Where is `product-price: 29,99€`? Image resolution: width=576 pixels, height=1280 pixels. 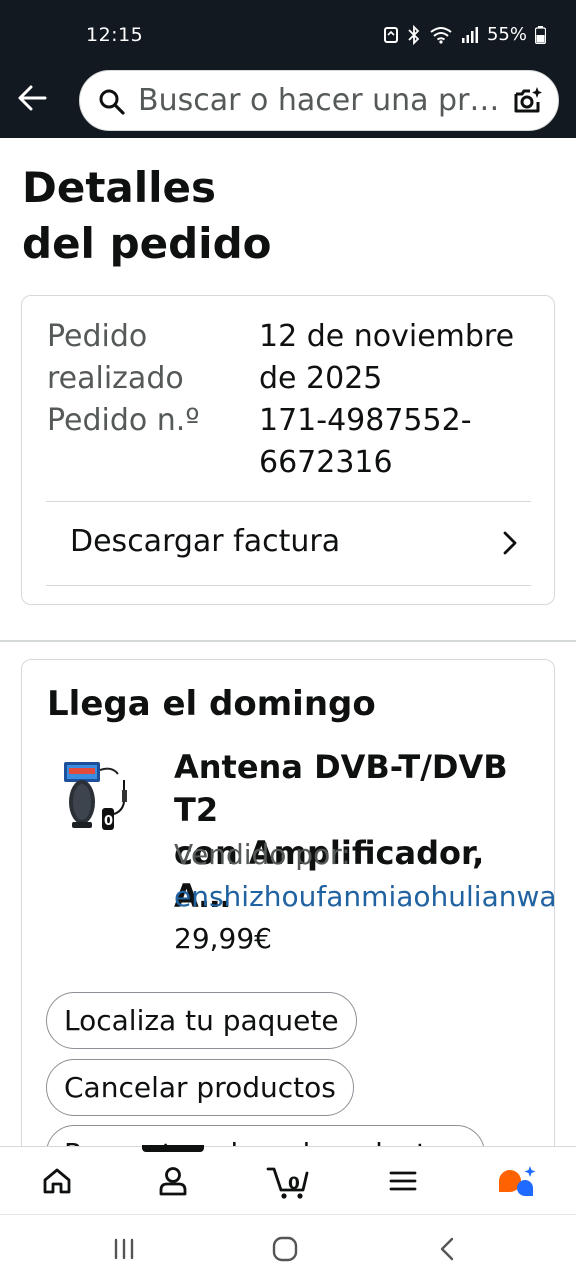
product-price: 29,99€ is located at coordinates (223, 938).